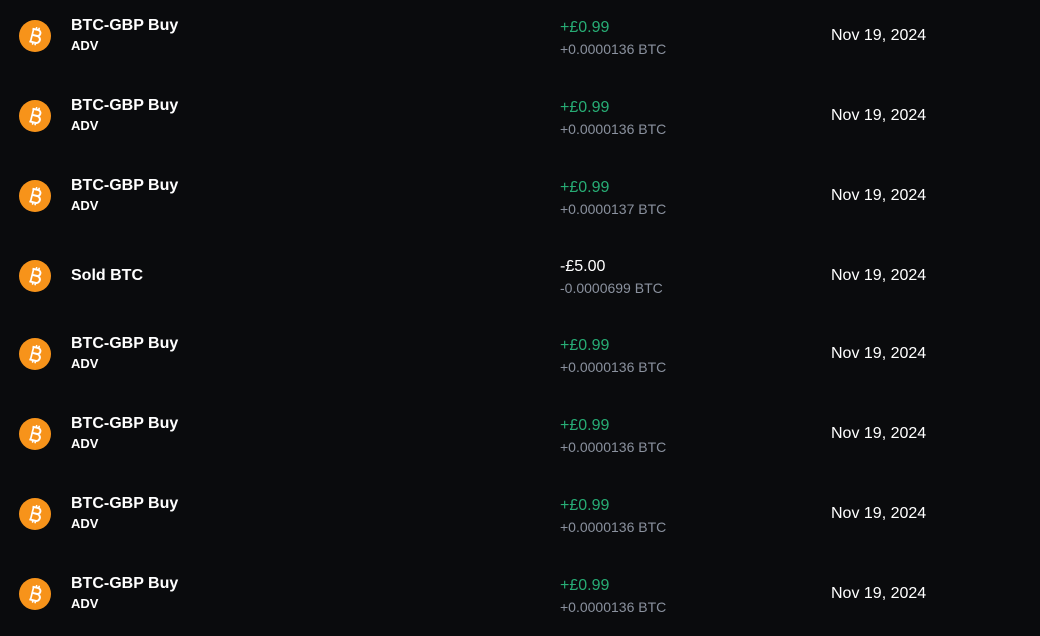 This screenshot has width=1040, height=636. I want to click on transaction-crypto-amount: -0.0000699 BTC, so click(611, 288).